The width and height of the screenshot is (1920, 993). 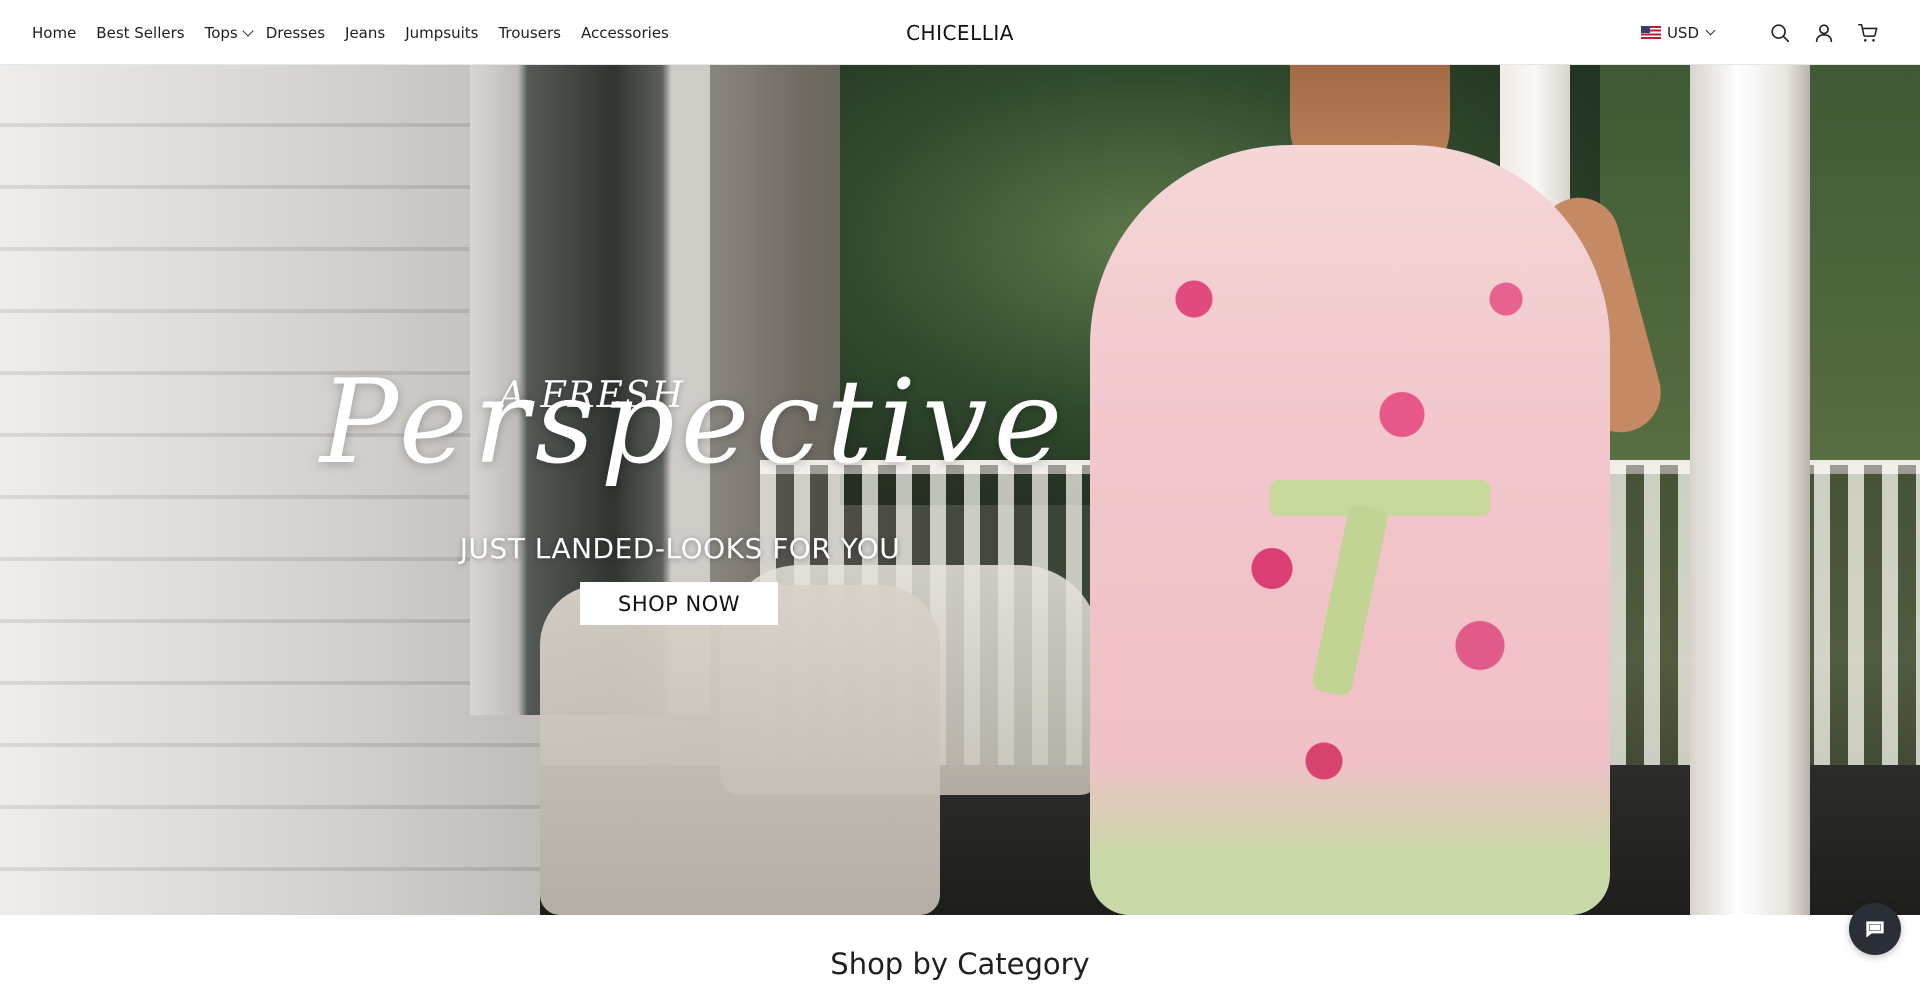 I want to click on nav-home: Home, so click(x=54, y=33).